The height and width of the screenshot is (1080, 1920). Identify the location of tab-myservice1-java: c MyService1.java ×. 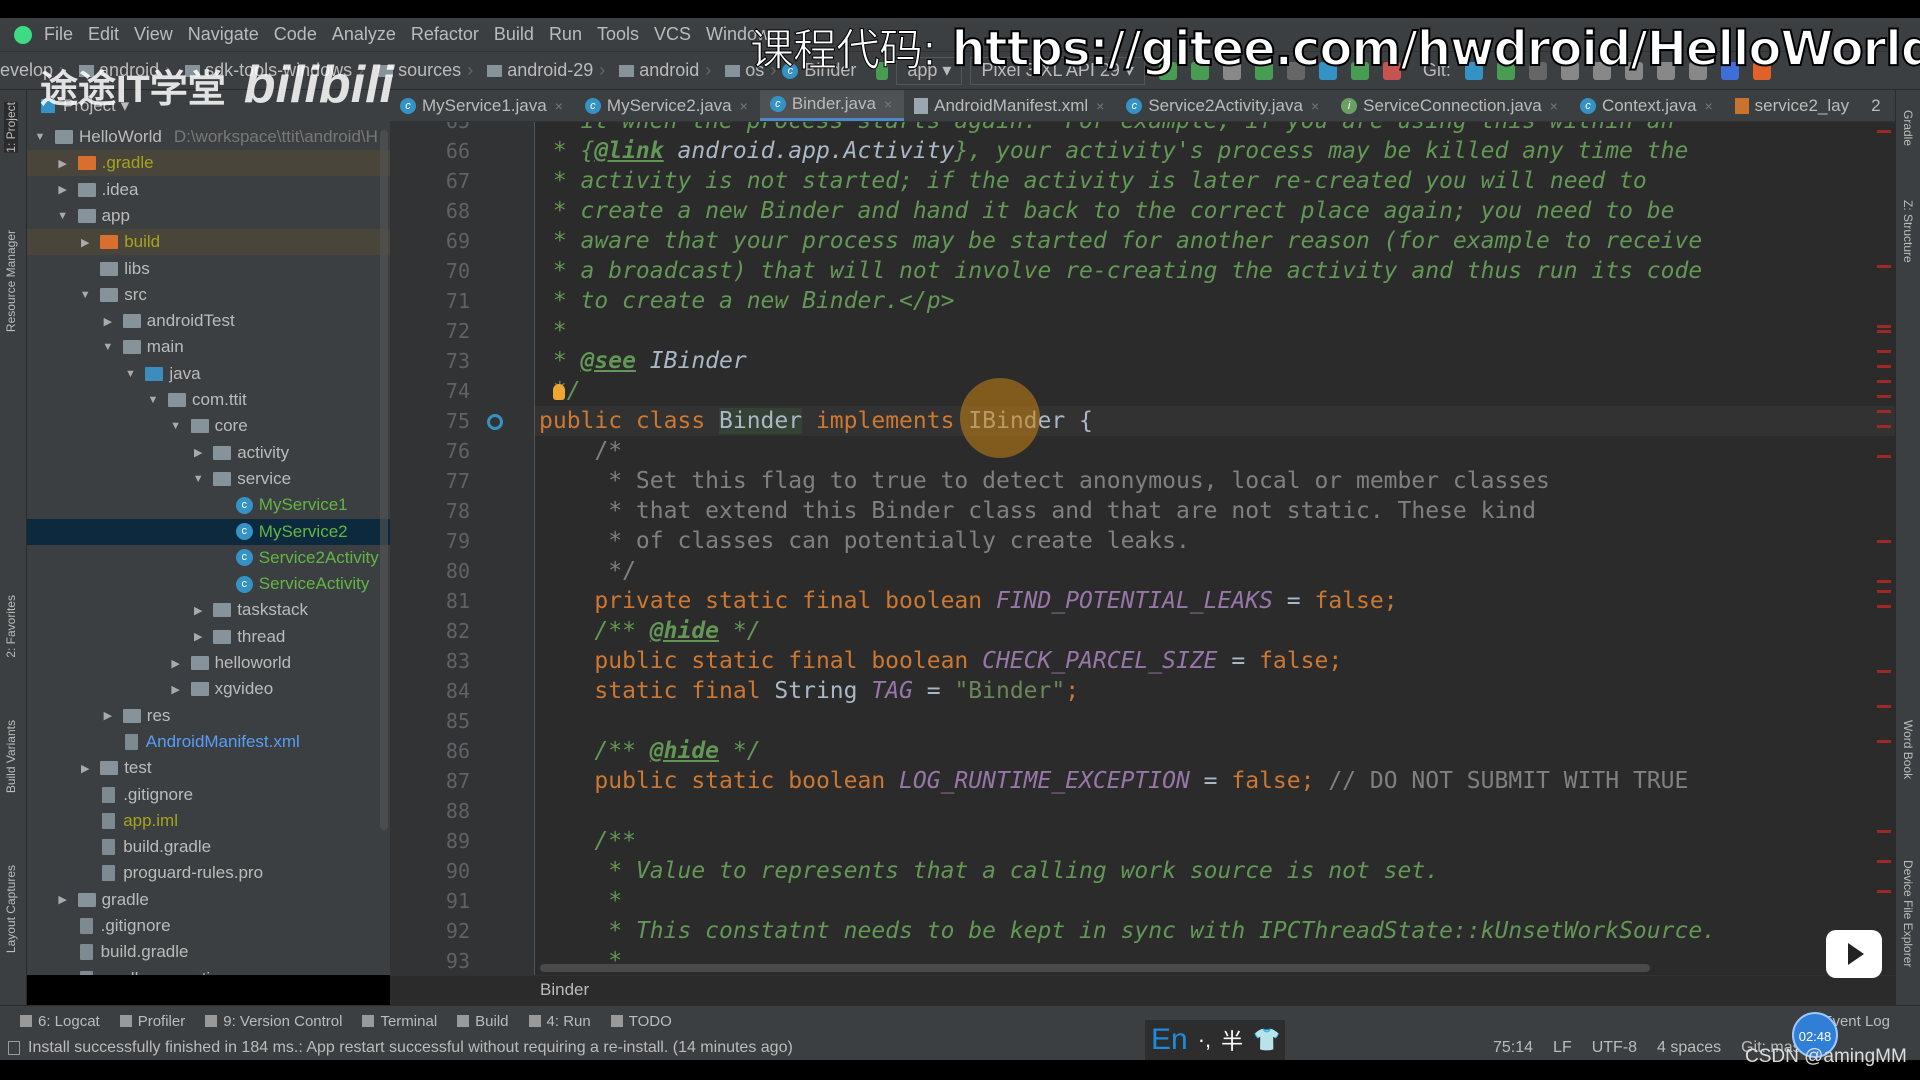
(482, 105).